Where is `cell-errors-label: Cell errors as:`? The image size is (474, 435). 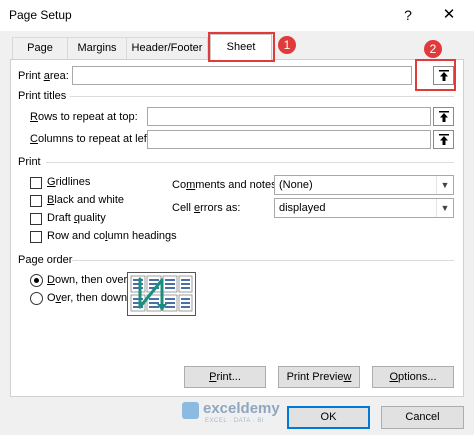
cell-errors-label: Cell errors as: is located at coordinates (206, 208).